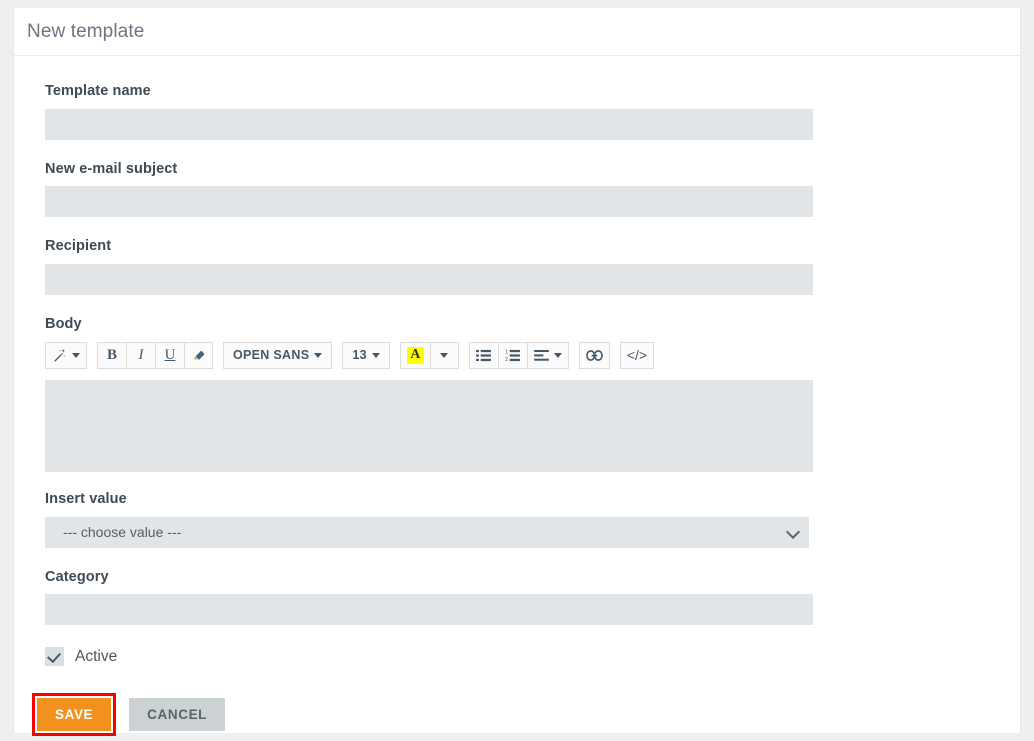 This screenshot has height=741, width=1034. What do you see at coordinates (512, 355) in the screenshot?
I see `numbered-list-icon: 1 2` at bounding box center [512, 355].